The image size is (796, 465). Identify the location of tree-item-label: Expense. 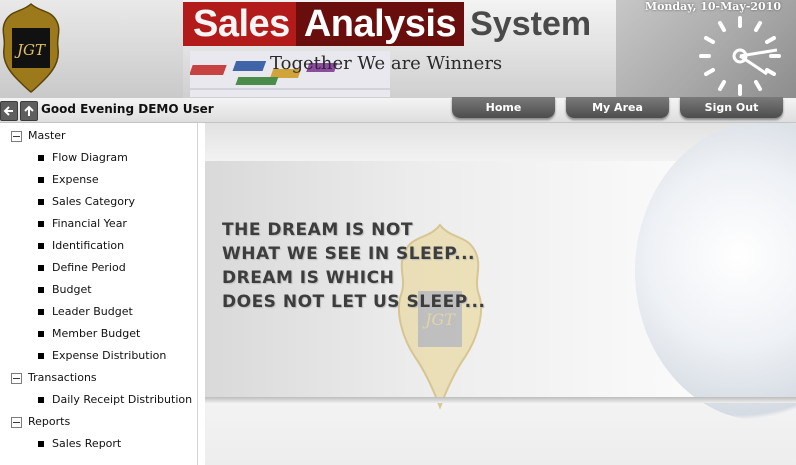
(75, 179).